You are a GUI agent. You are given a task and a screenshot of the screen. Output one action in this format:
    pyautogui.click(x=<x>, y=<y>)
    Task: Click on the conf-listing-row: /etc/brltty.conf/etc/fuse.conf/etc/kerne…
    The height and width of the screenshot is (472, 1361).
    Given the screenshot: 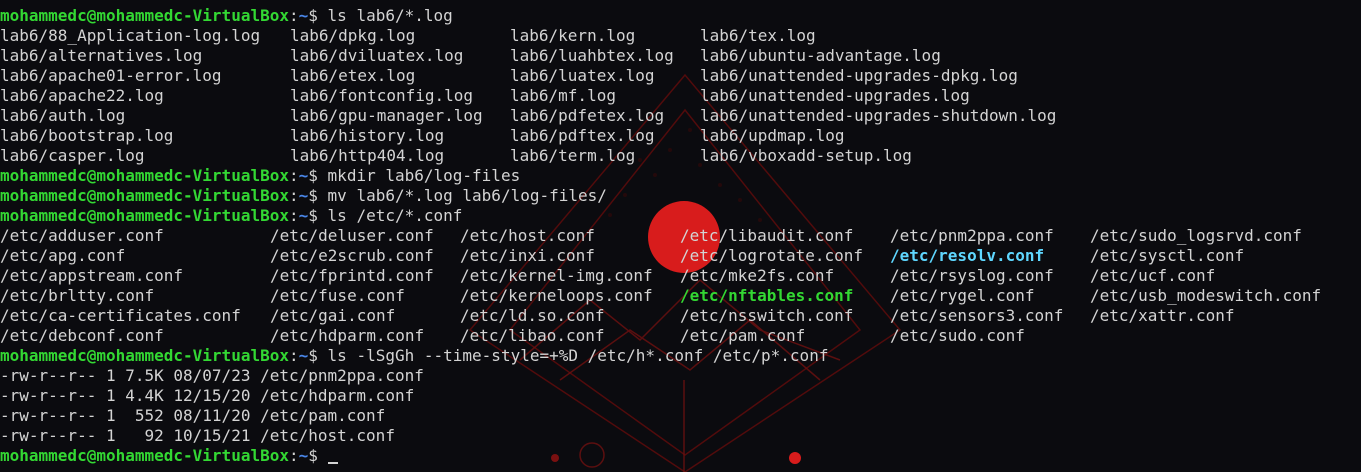 What is the action you would take?
    pyautogui.click(x=680, y=296)
    